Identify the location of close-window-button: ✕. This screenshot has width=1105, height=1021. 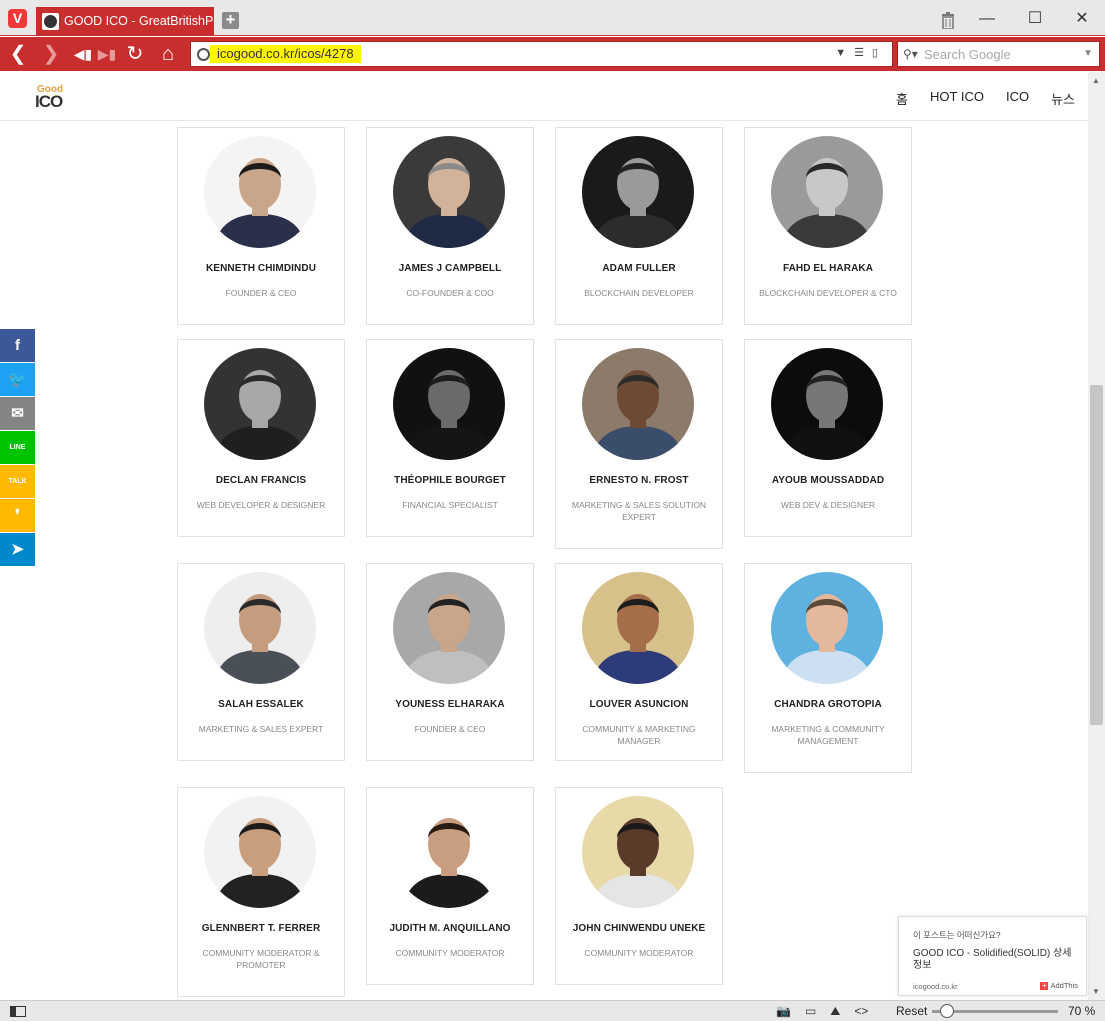
(1082, 19).